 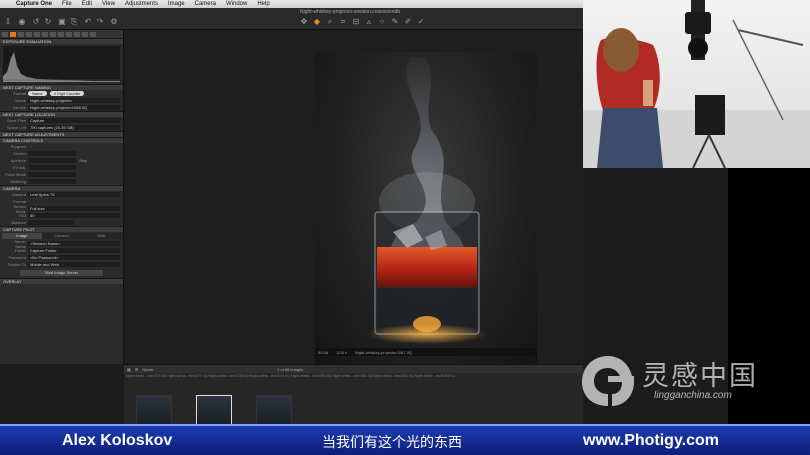 I want to click on crop-tool-icon: ⌗, so click(x=343, y=22).